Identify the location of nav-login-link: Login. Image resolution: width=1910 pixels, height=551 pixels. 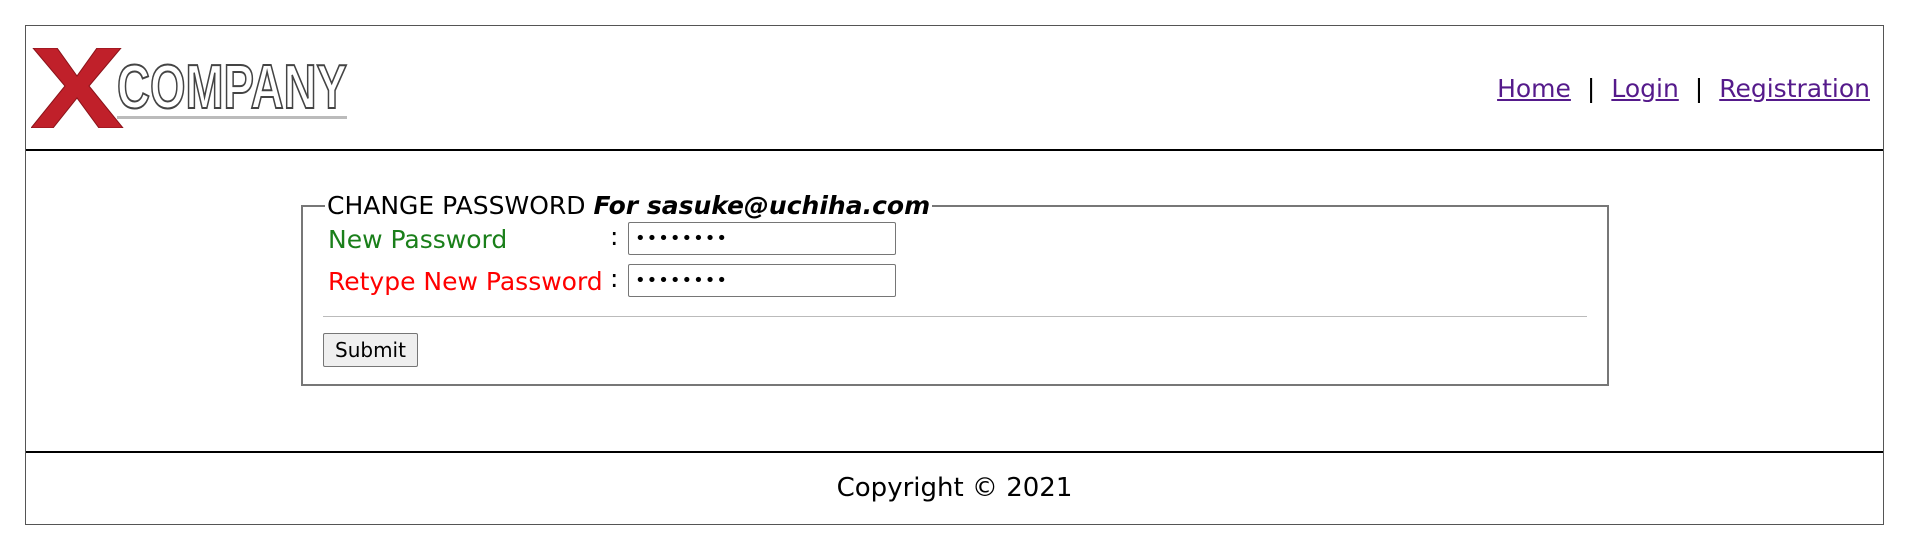
(1644, 88).